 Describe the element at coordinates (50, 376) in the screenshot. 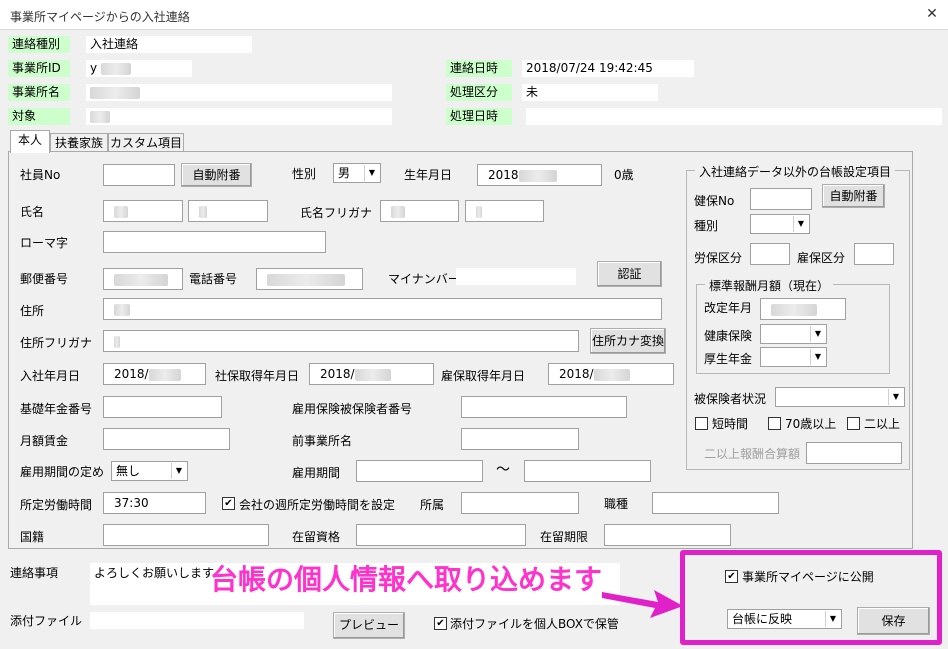

I see `nyusha-label: 入社年月日` at that location.